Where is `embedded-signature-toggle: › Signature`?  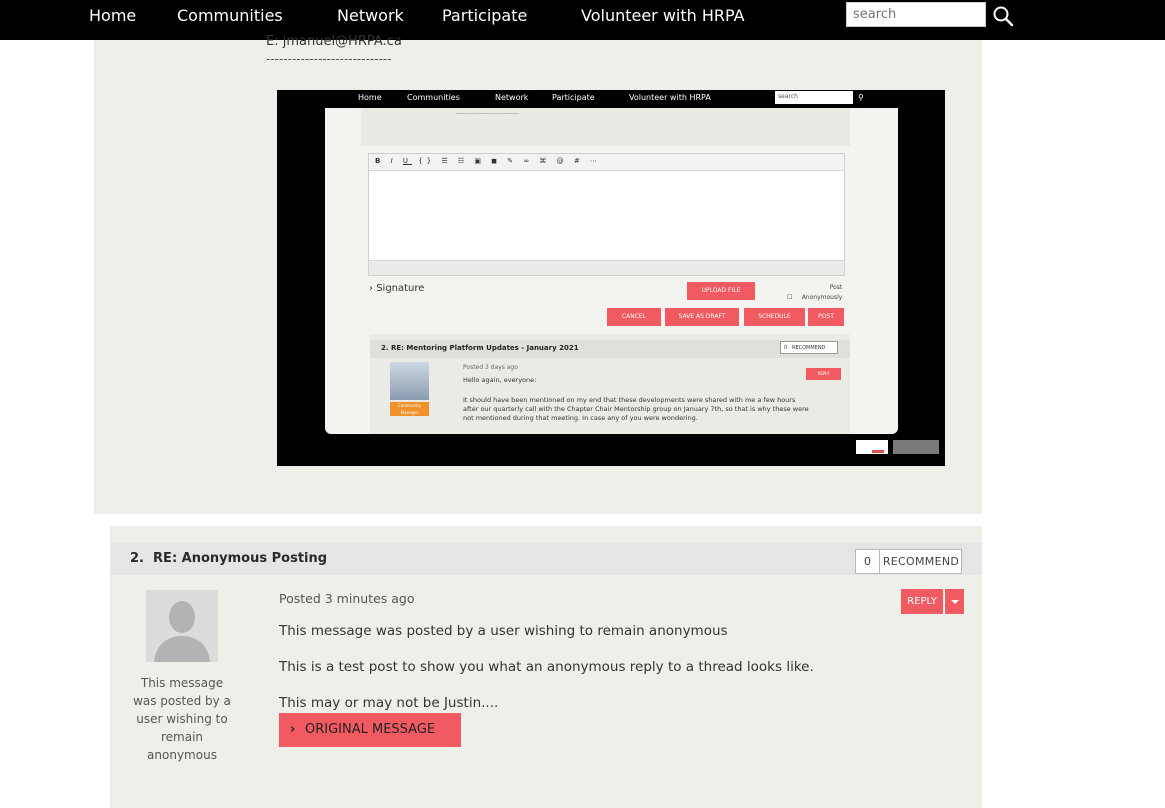 embedded-signature-toggle: › Signature is located at coordinates (397, 288).